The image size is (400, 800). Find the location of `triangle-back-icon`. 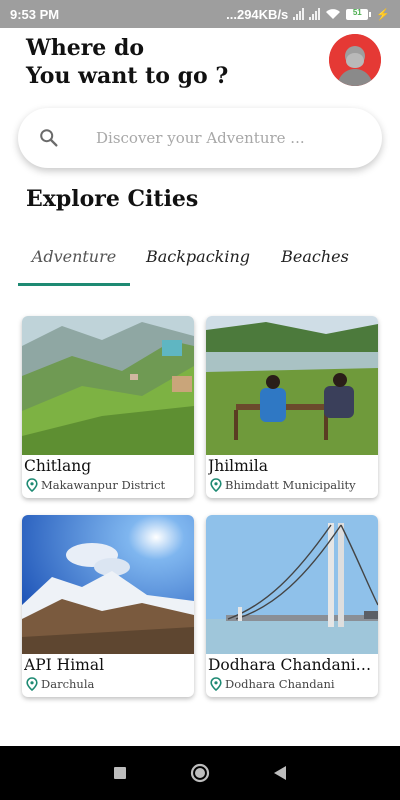

triangle-back-icon is located at coordinates (280, 773).